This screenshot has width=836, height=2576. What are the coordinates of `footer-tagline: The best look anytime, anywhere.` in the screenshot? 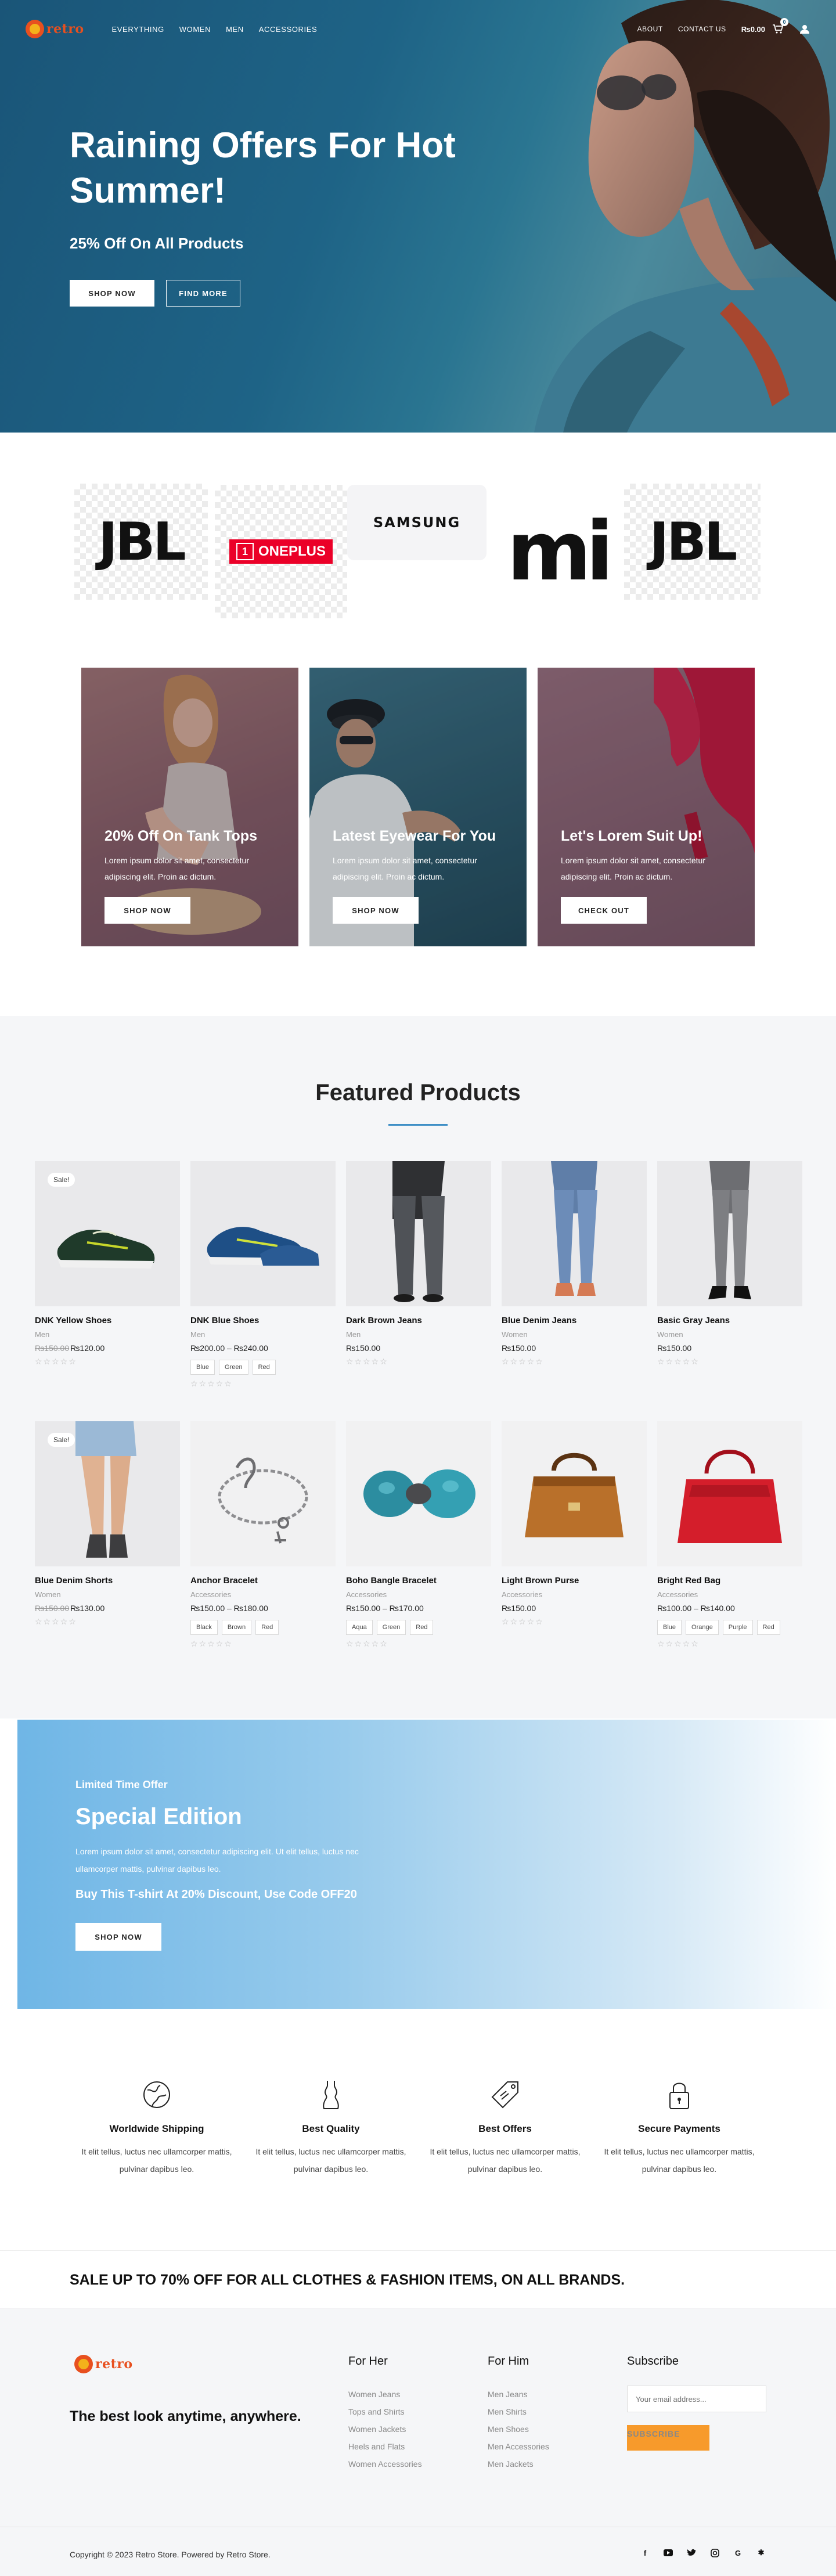 It's located at (186, 2416).